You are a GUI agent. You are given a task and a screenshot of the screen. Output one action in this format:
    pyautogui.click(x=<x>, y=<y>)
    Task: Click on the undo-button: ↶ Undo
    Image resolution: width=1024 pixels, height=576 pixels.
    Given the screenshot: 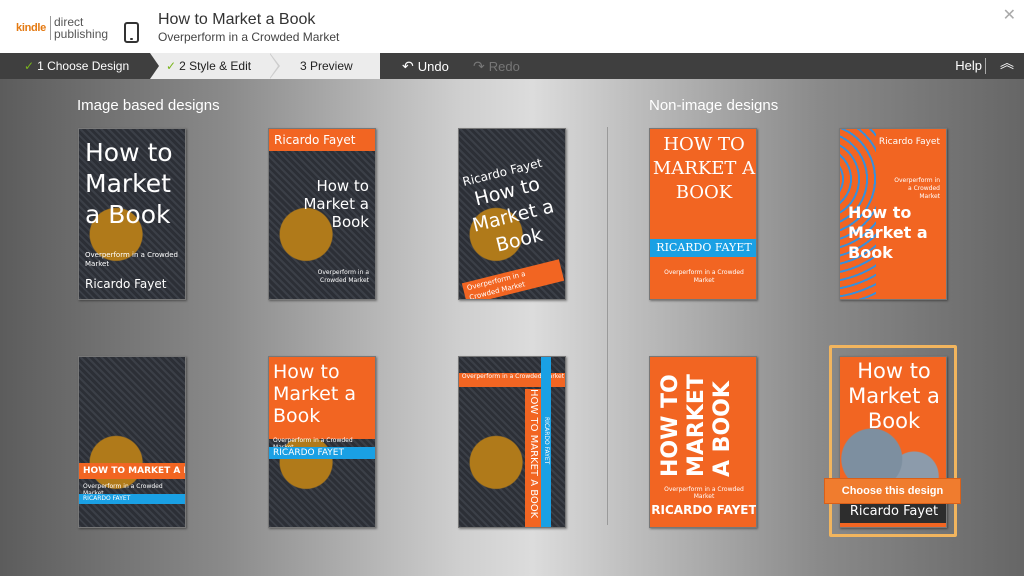 What is the action you would take?
    pyautogui.click(x=425, y=66)
    